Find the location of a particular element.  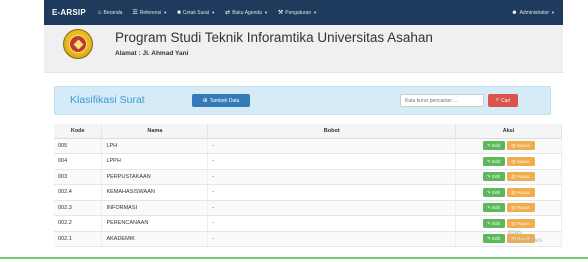

watermark-line: ate Windows is located at coordinates (525, 241).